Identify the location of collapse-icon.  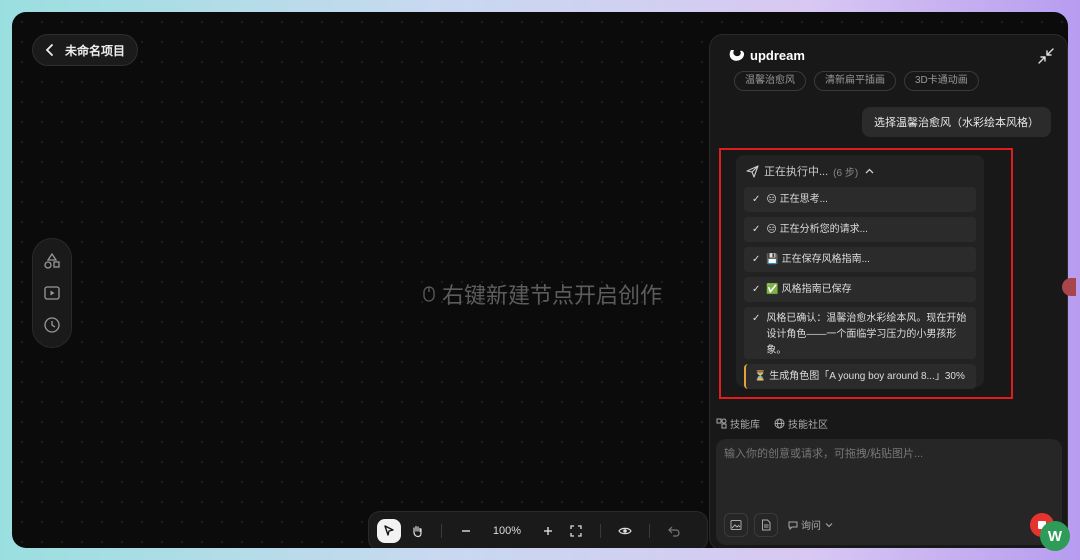
(1046, 56).